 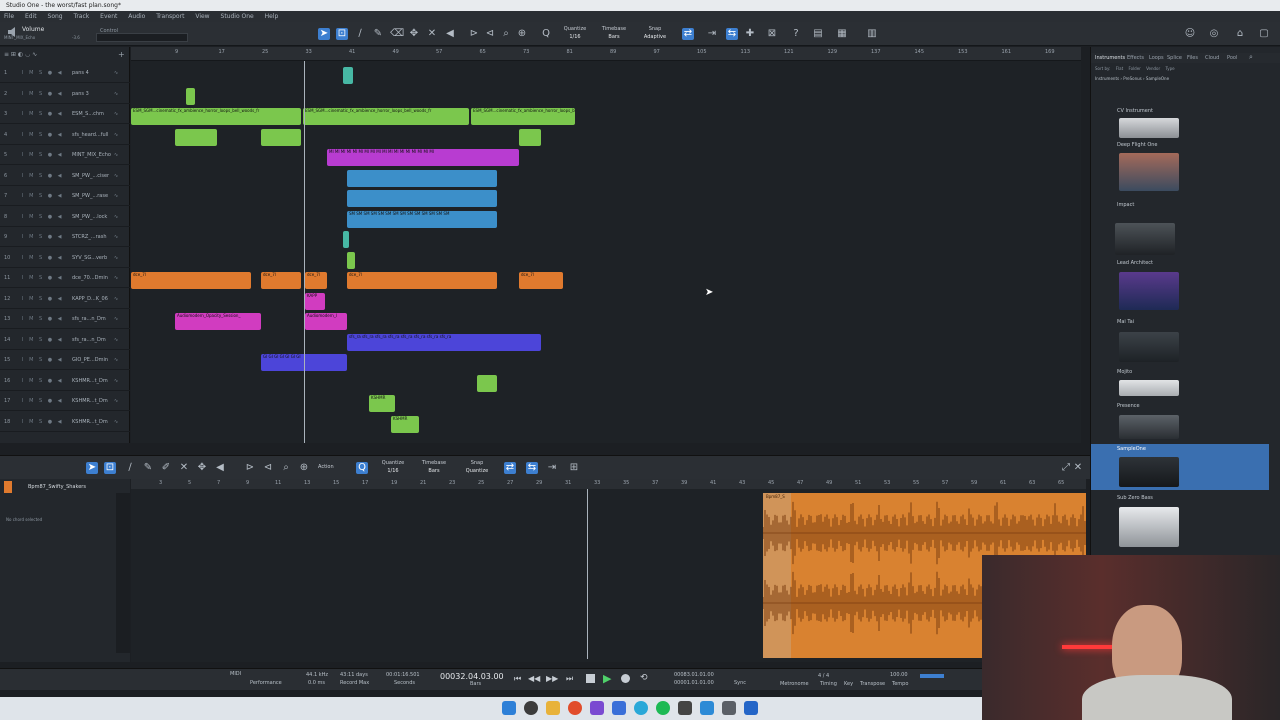 I want to click on track-name: SM_PW_...lock, so click(x=89, y=217).